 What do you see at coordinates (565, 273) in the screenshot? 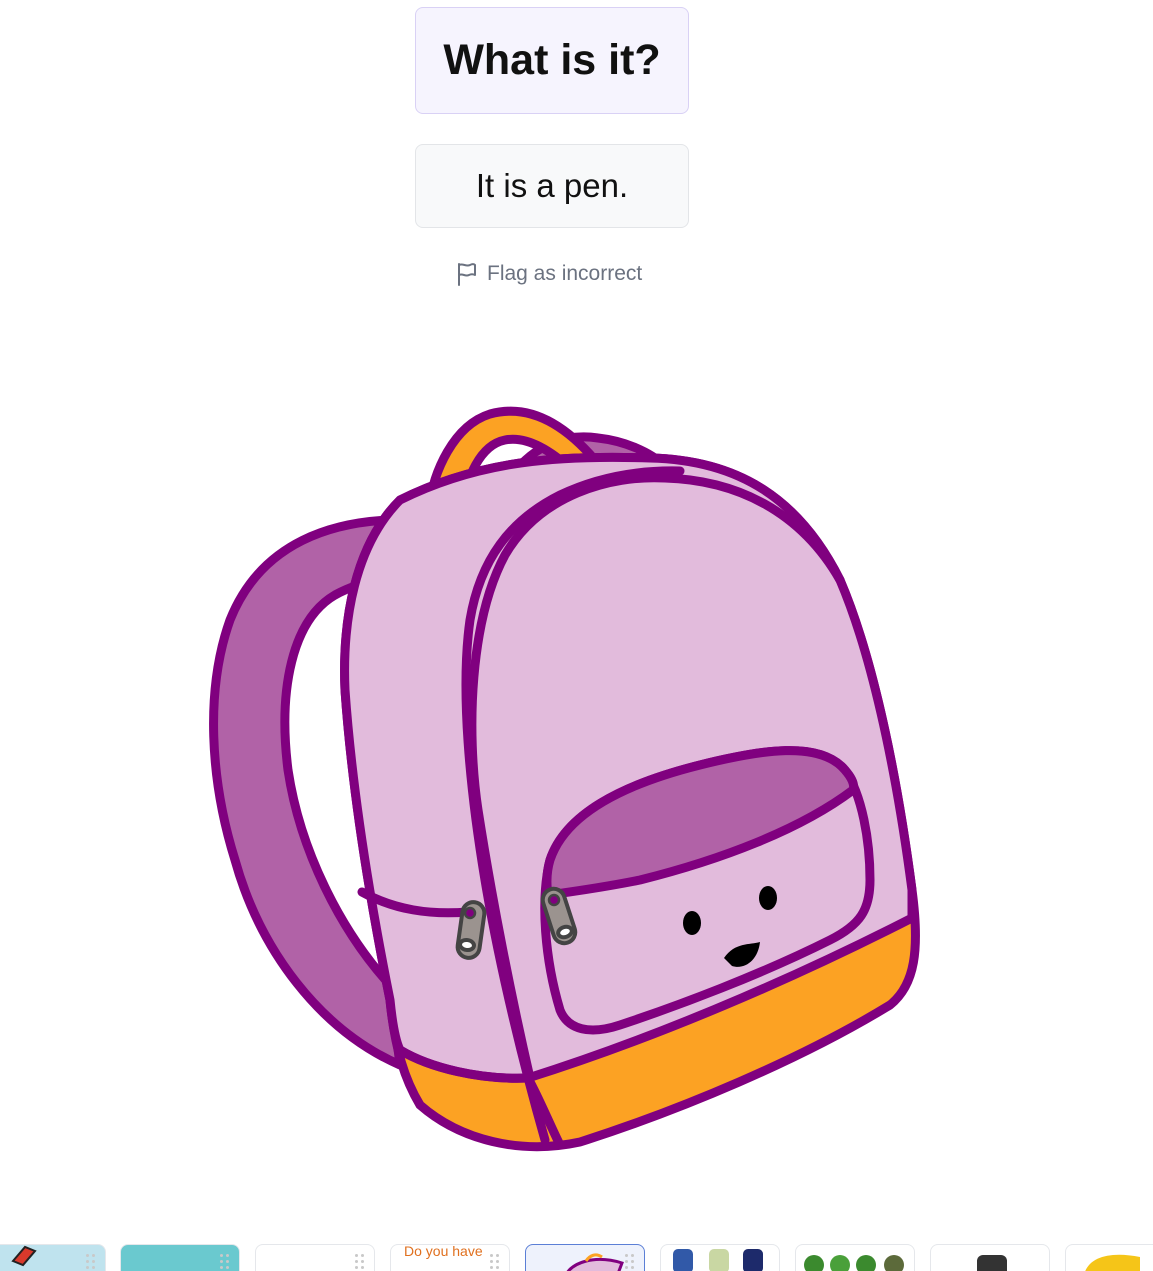
I see `flag-label: Flag as incorrect` at bounding box center [565, 273].